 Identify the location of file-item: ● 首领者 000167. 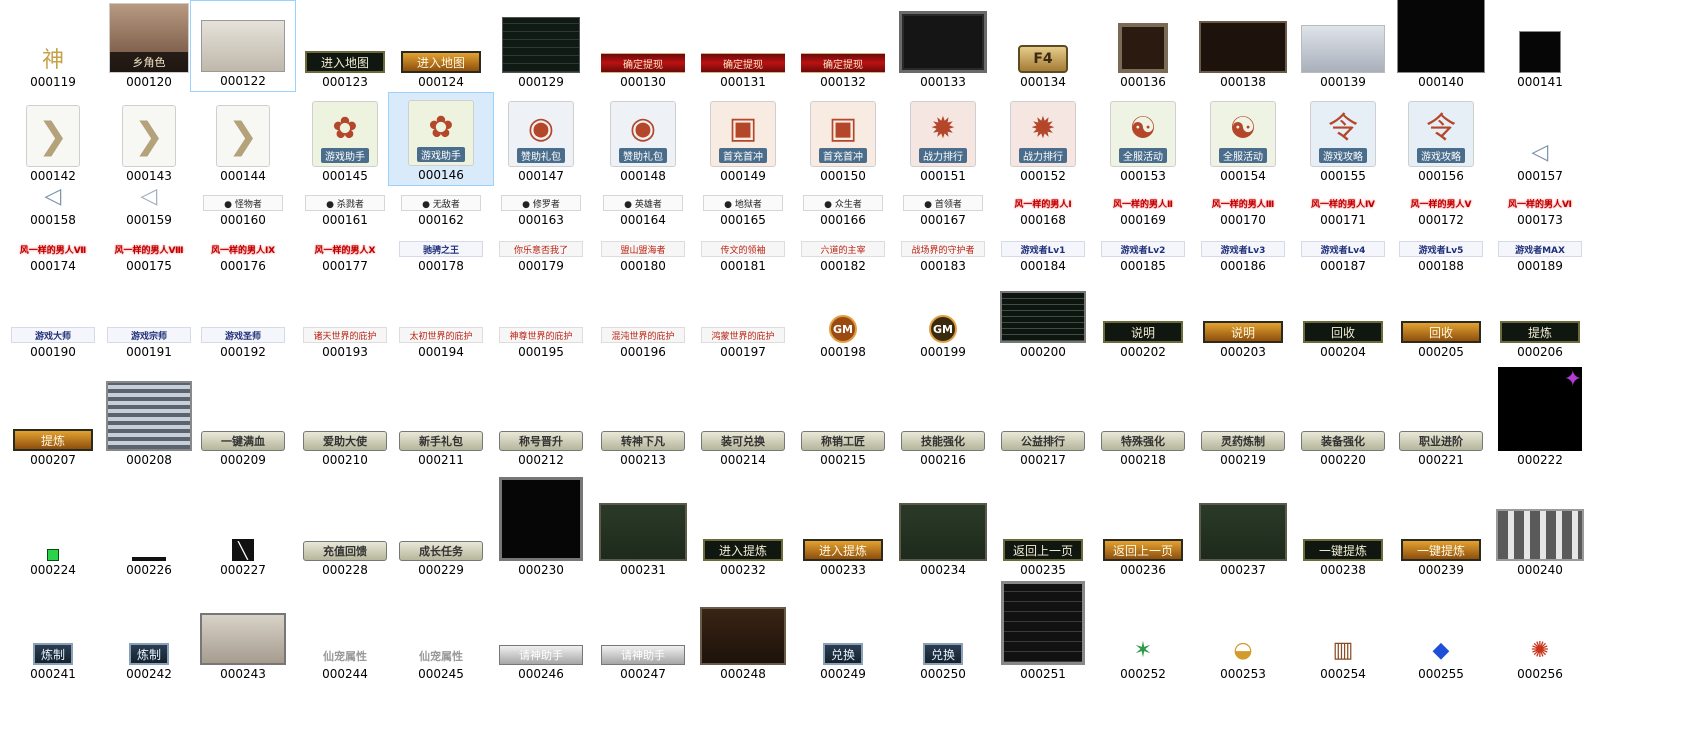
(943, 208).